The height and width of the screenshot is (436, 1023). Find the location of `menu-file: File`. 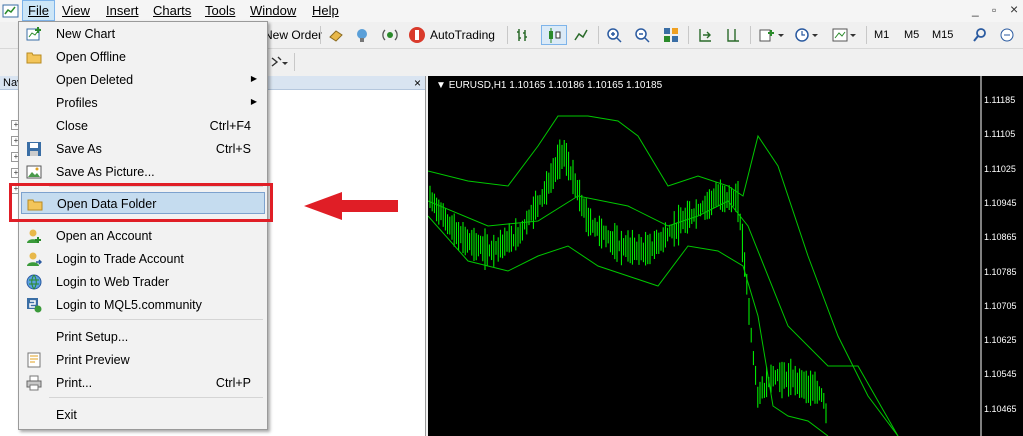

menu-file: File is located at coordinates (38, 10).